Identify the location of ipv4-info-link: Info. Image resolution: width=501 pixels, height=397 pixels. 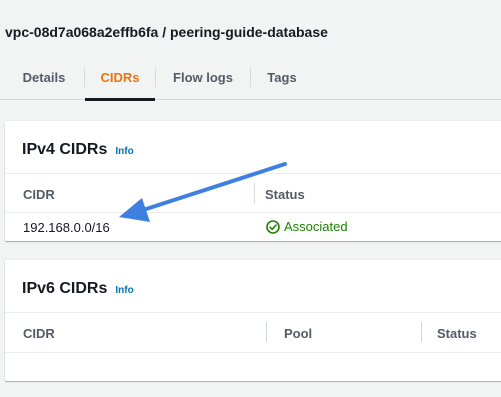
(124, 151).